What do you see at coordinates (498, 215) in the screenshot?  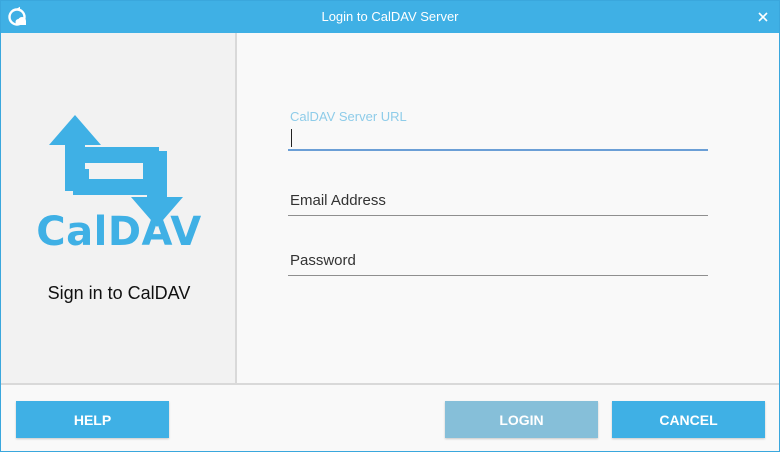 I see `email-underline` at bounding box center [498, 215].